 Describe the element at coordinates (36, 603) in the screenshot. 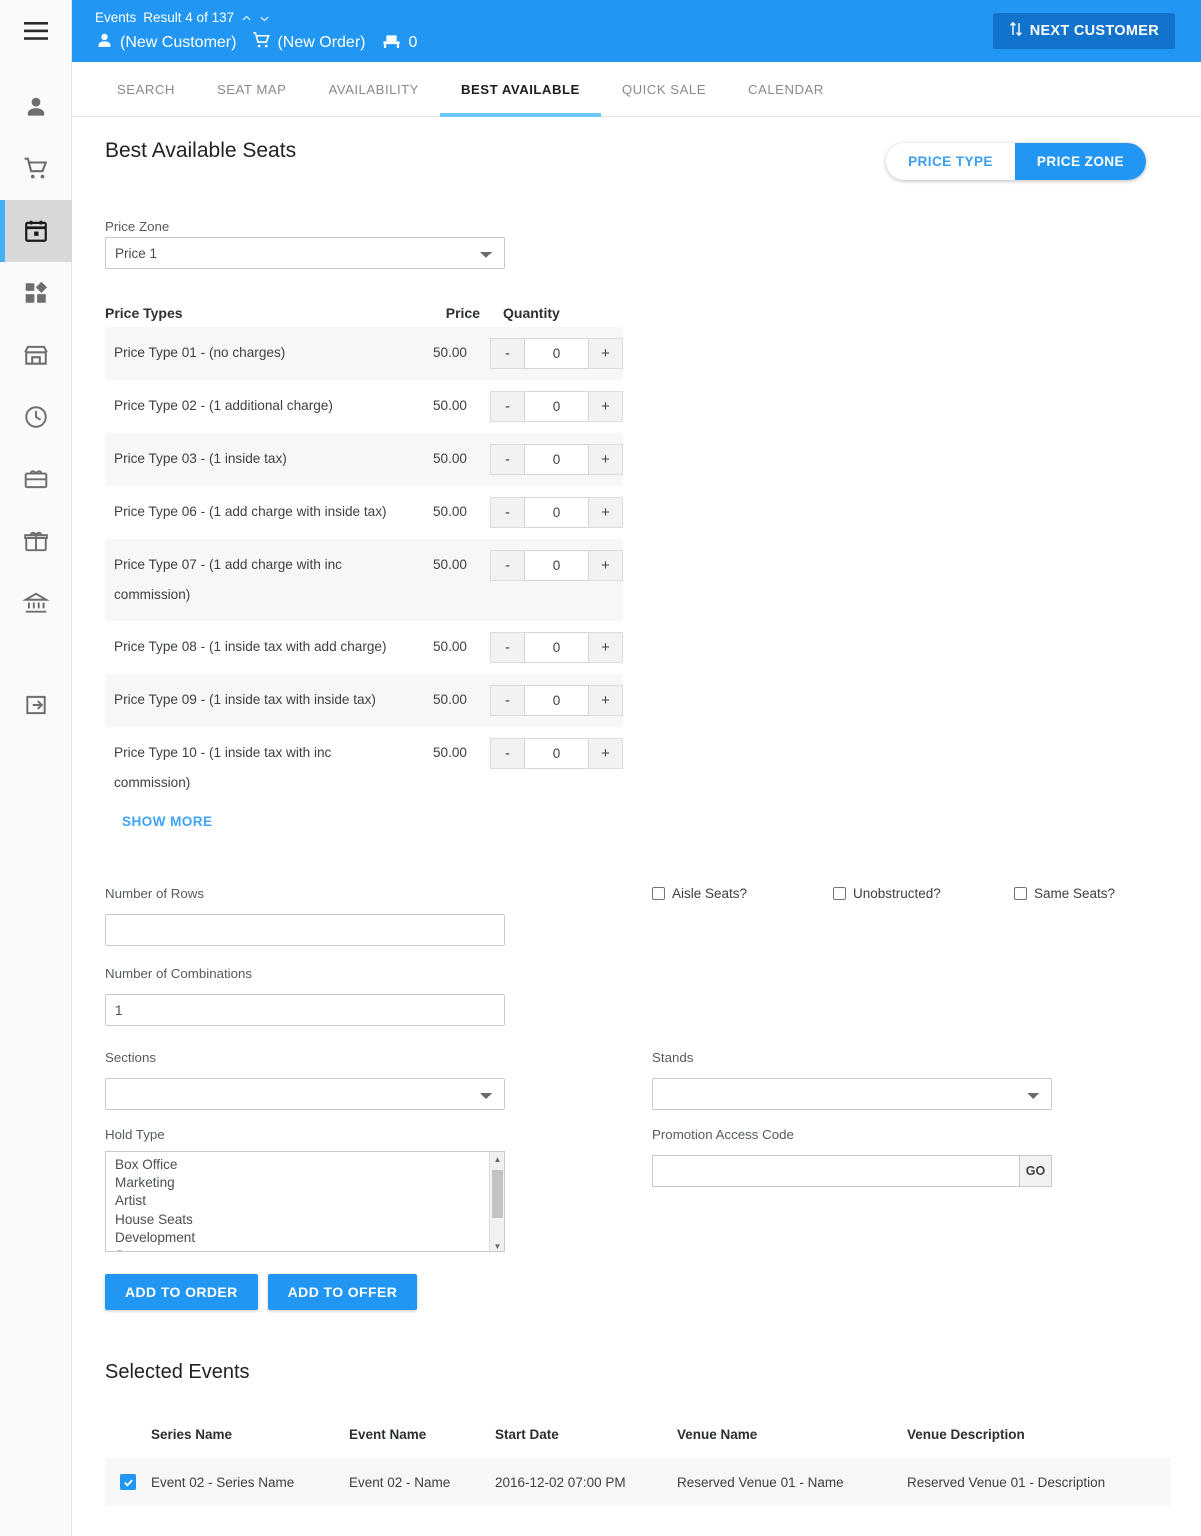

I see `rail-item-accounts` at that location.